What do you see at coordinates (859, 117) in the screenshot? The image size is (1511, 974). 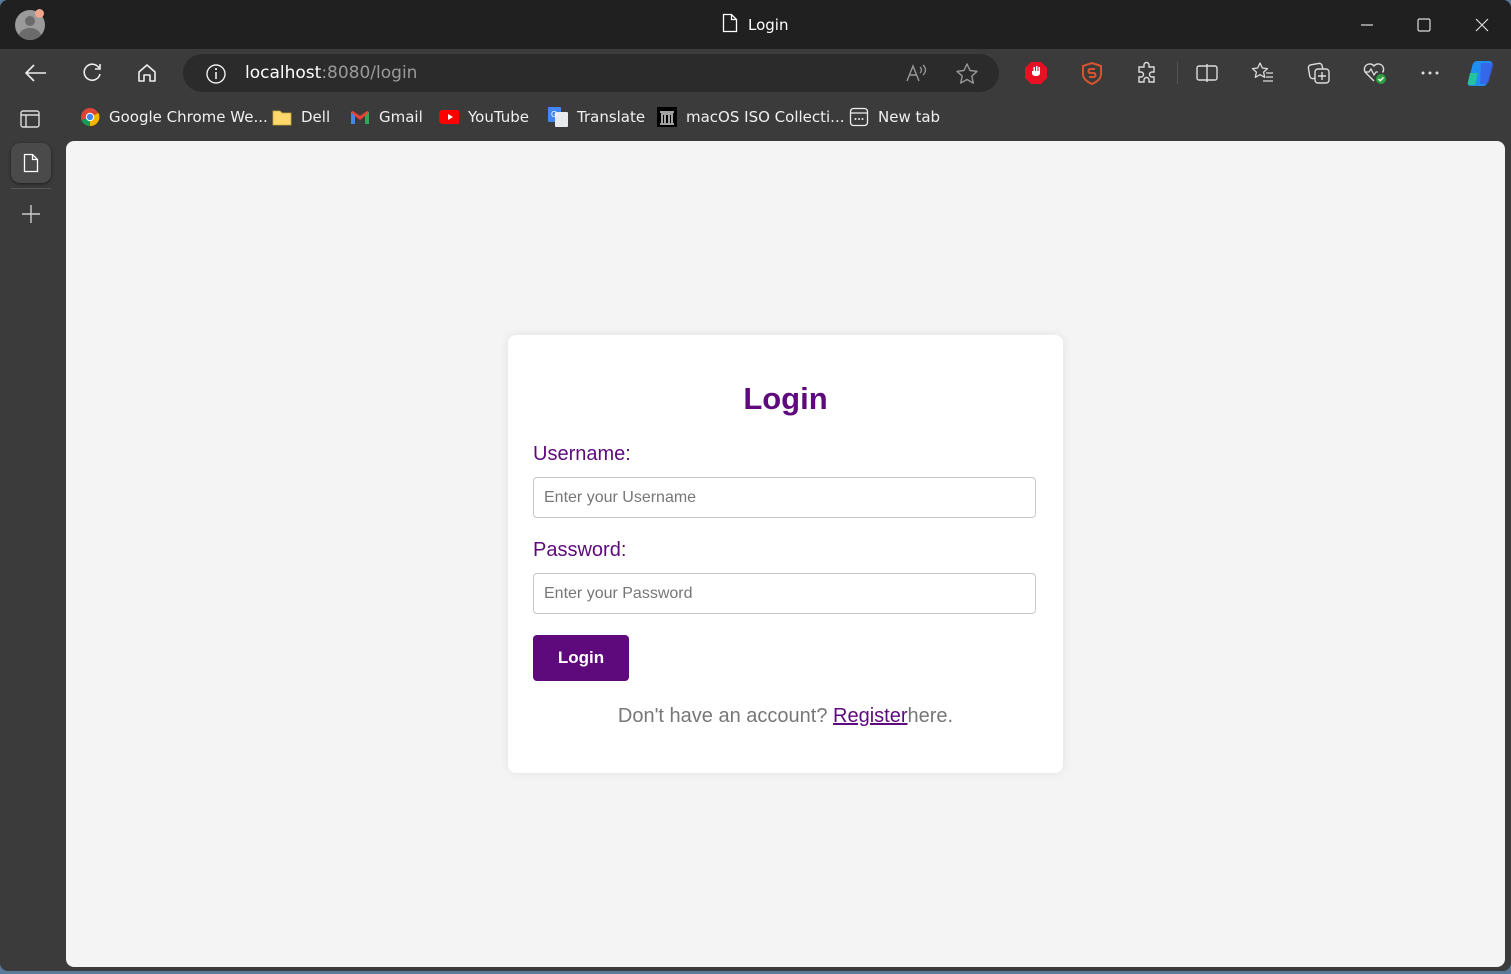 I see `new-tab-icon` at bounding box center [859, 117].